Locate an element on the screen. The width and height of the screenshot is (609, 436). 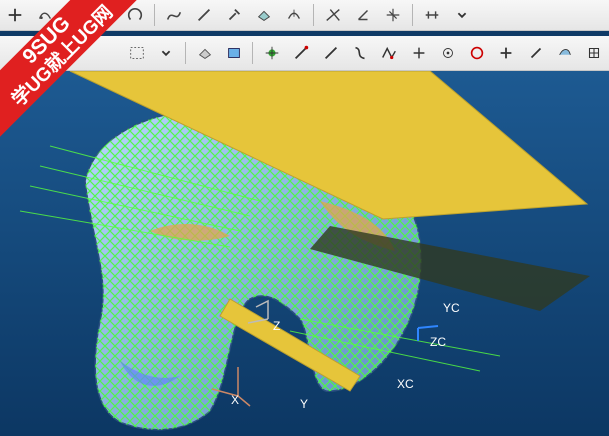
x-axis-label: X is located at coordinates (235, 400).